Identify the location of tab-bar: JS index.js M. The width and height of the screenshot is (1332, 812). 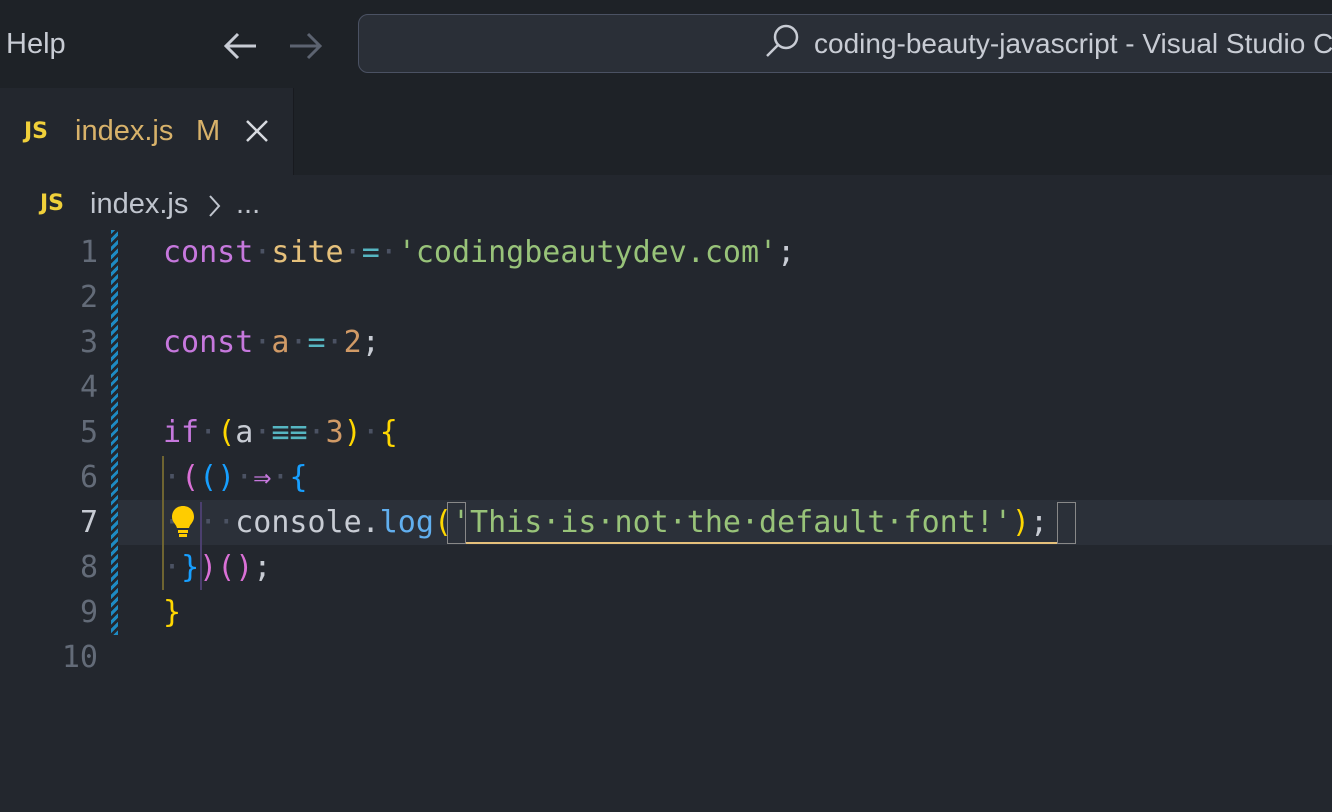
(666, 131).